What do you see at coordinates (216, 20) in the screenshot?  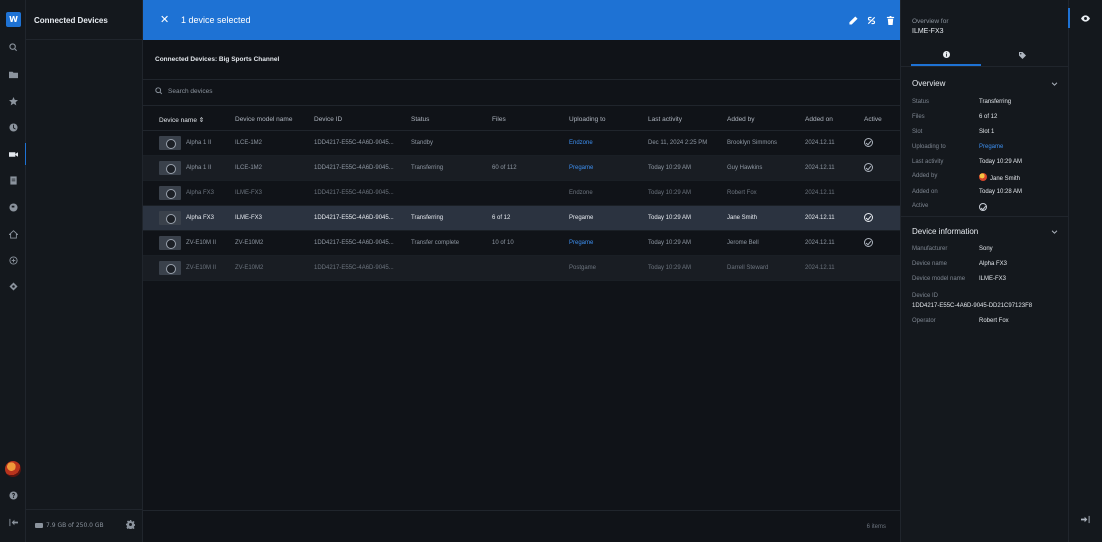 I see `selection-count: 1 device selected` at bounding box center [216, 20].